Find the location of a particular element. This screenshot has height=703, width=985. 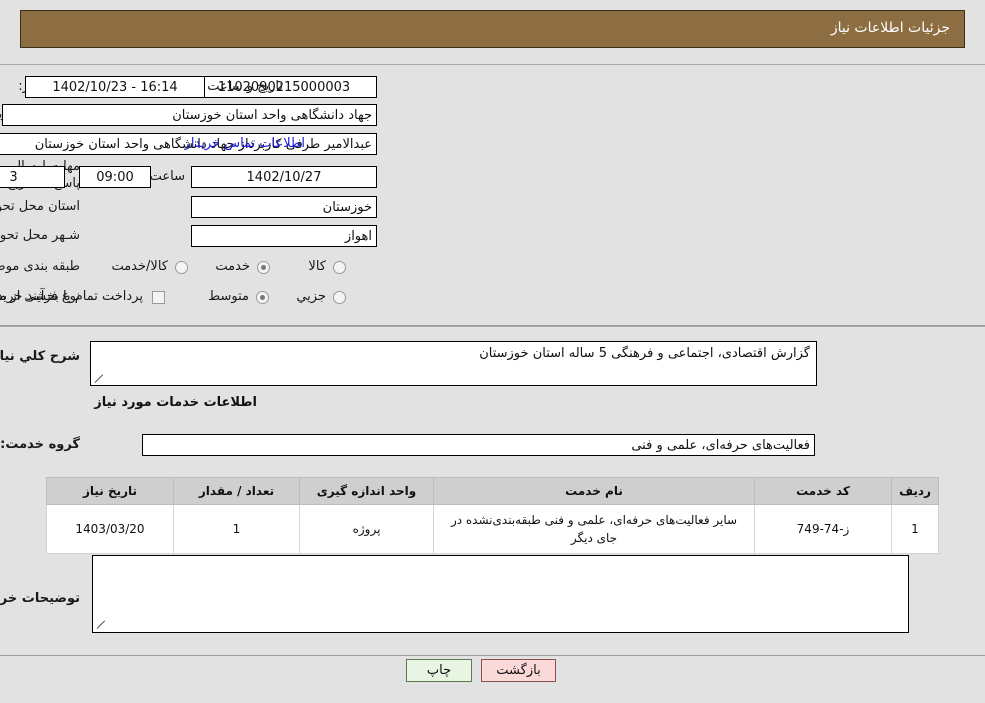

deadline-date-field: 1402/10/27 is located at coordinates (284, 177).